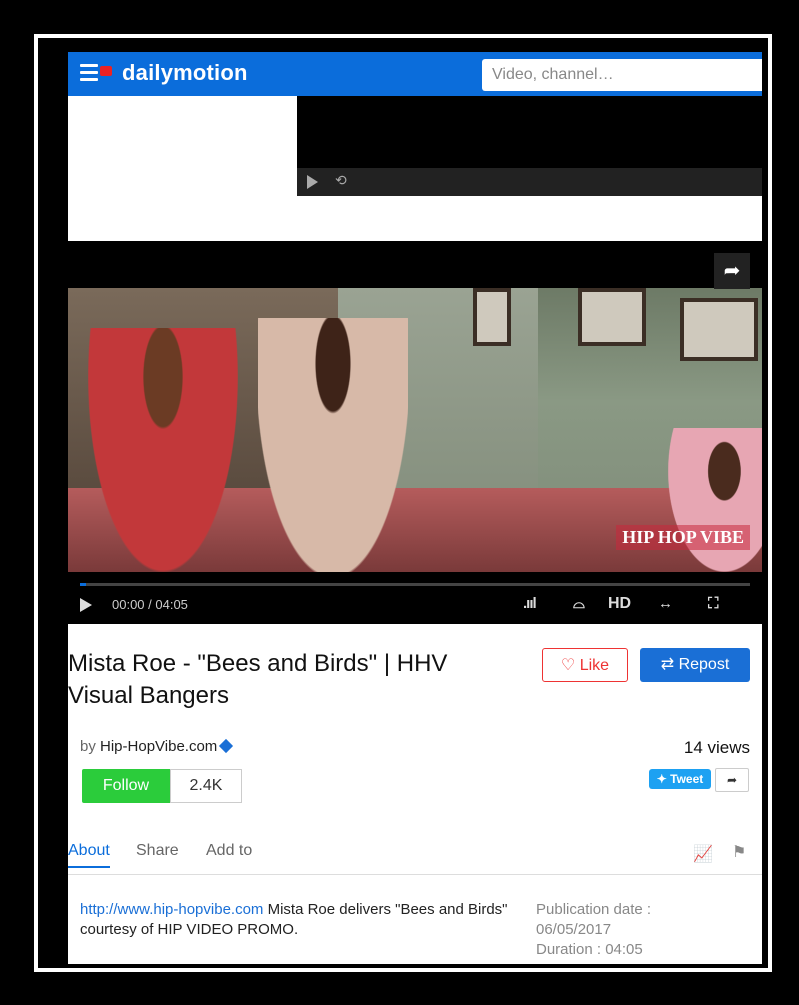 The image size is (799, 1005). I want to click on repost-label: Repost, so click(704, 664).